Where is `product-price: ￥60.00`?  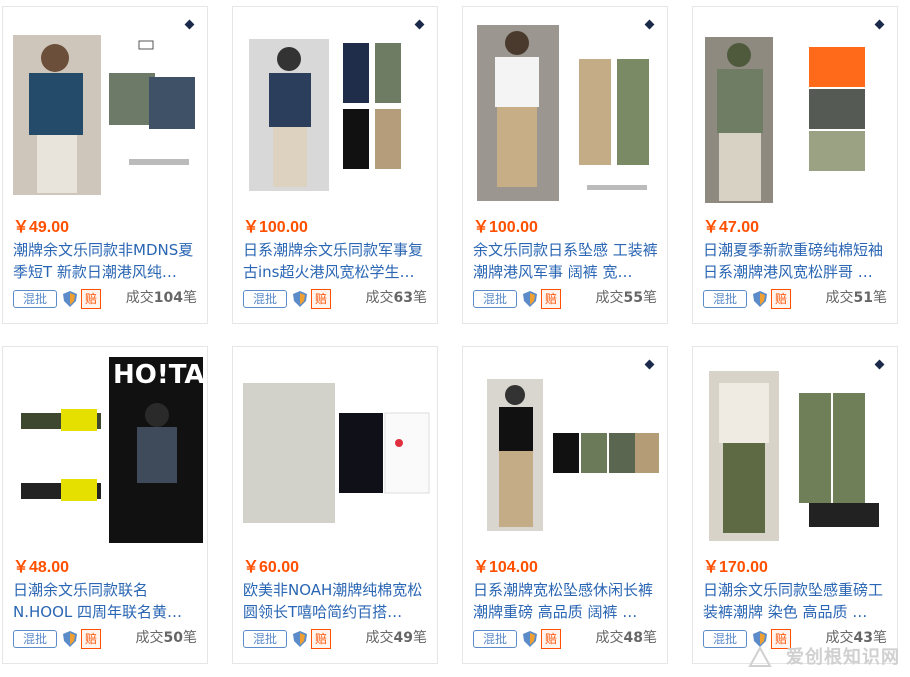 product-price: ￥60.00 is located at coordinates (271, 567).